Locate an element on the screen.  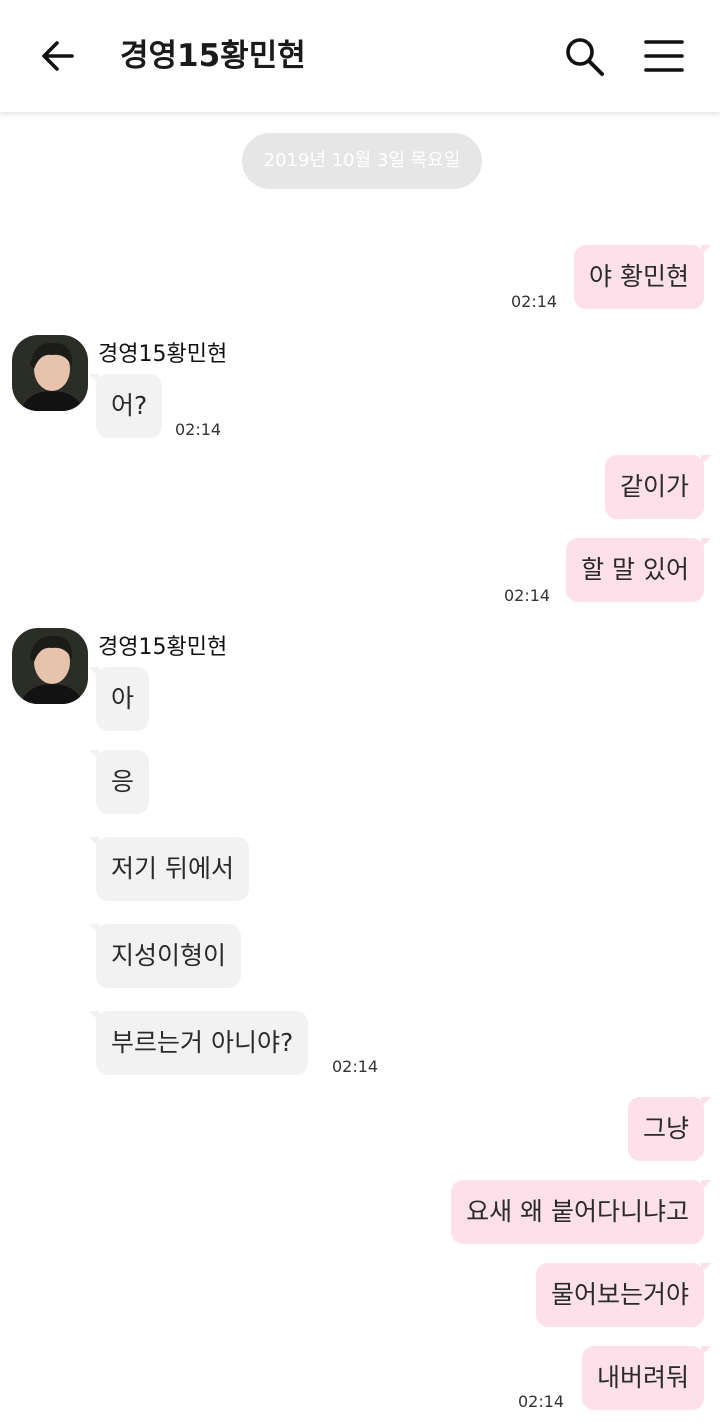
hamburger-menu-icon is located at coordinates (664, 56).